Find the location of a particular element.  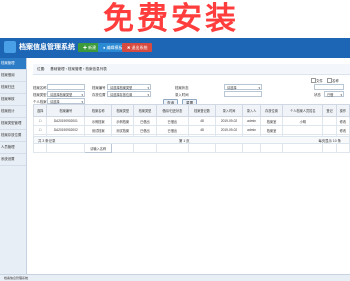

inline-name-input: 请输入名称 is located at coordinates (98, 148).